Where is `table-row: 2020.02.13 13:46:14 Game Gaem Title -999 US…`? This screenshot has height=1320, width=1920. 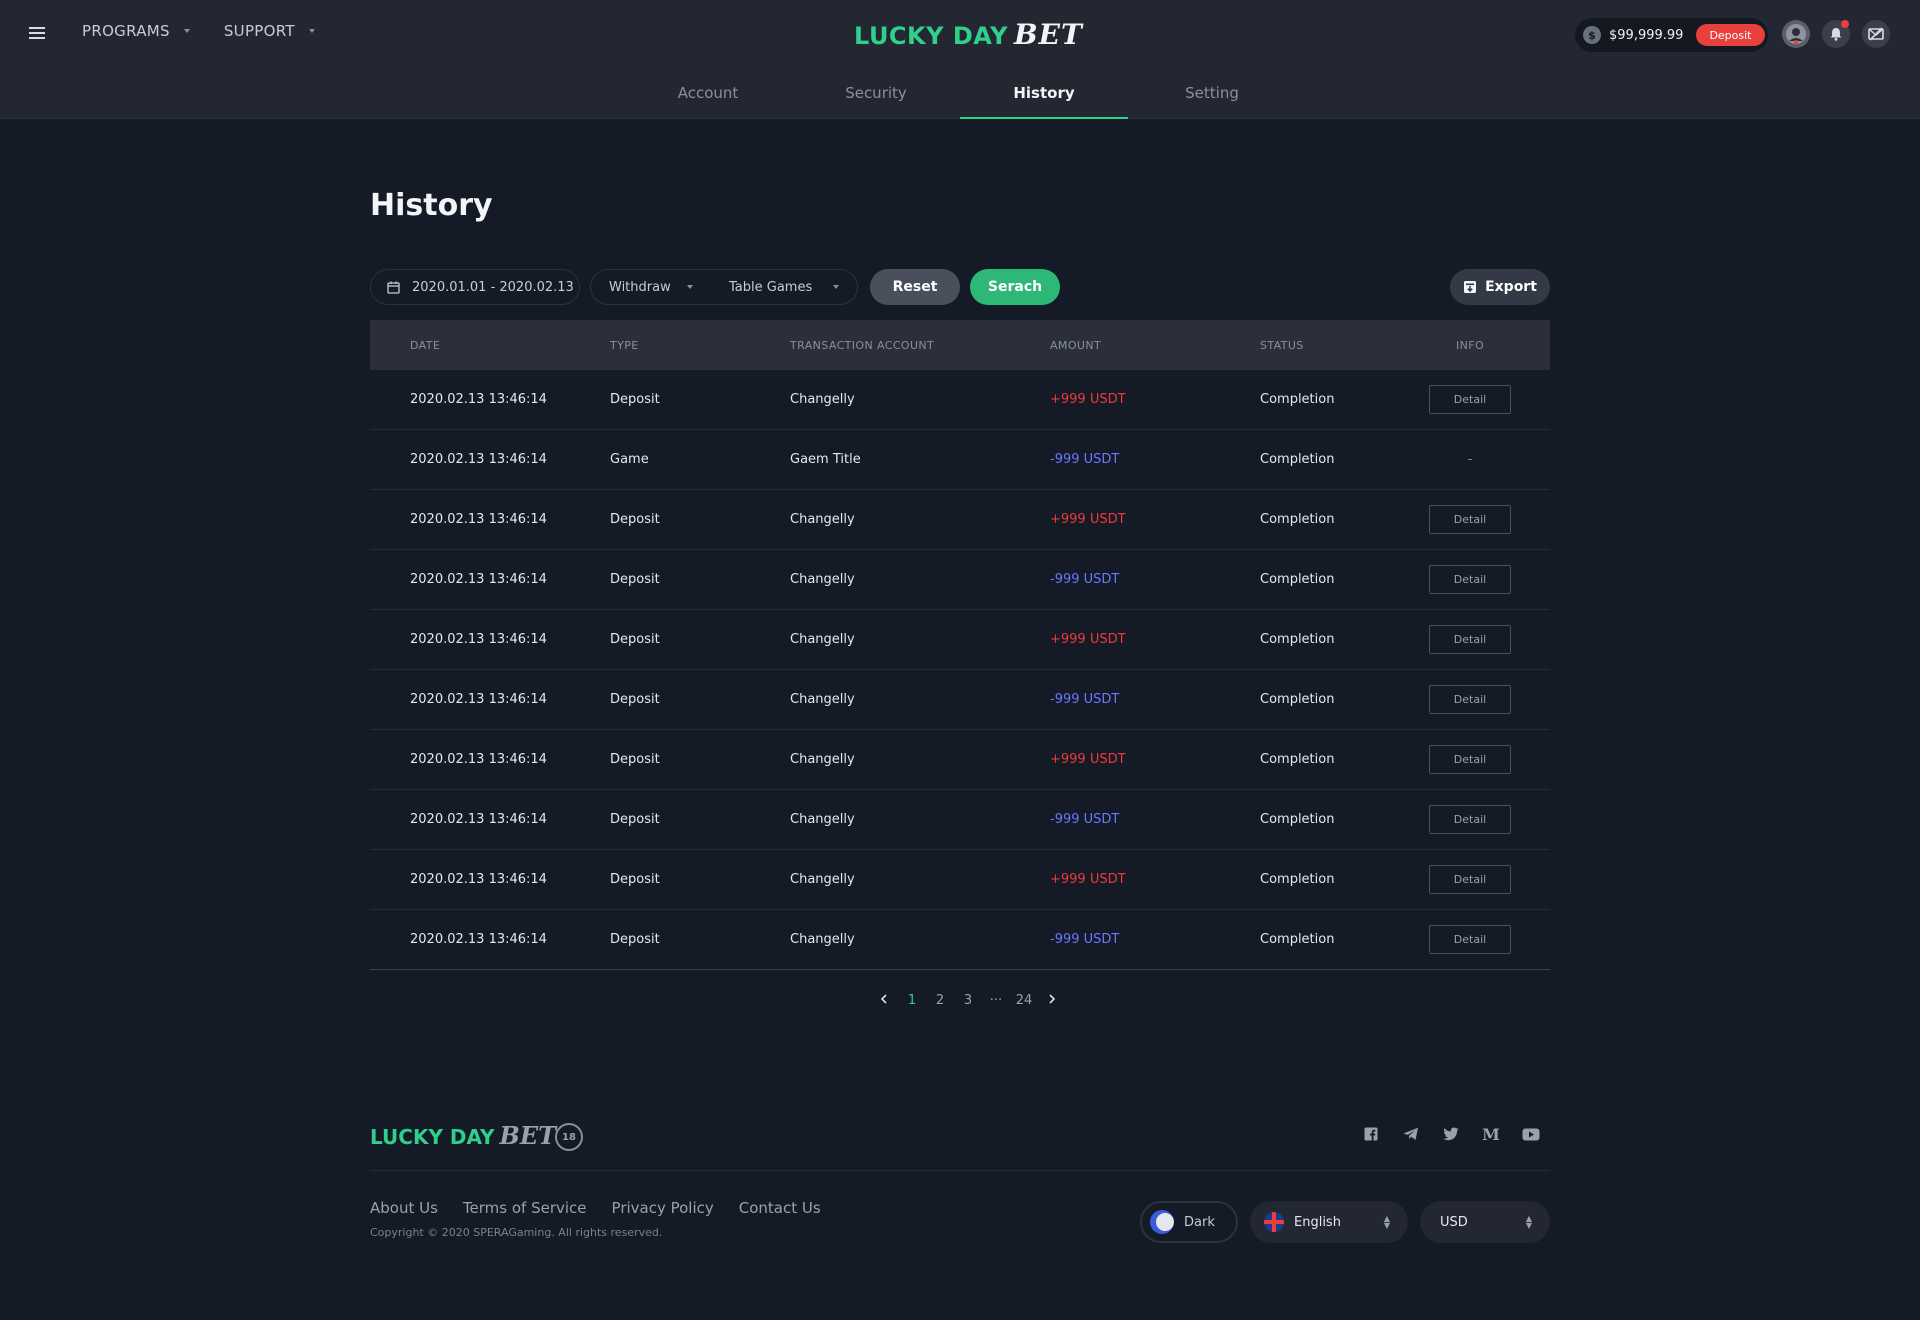 table-row: 2020.02.13 13:46:14 Game Gaem Title -999 US… is located at coordinates (960, 460).